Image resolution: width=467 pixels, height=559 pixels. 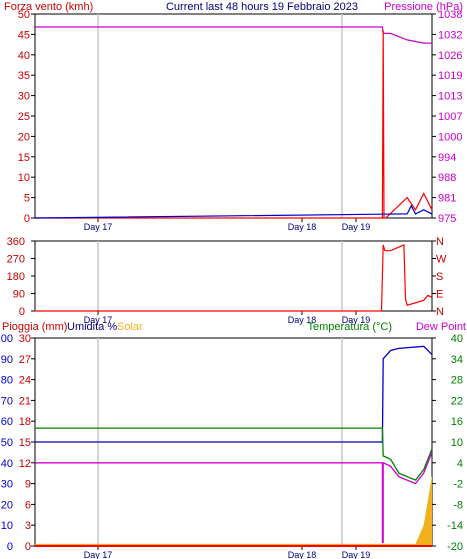 I want to click on panel-0-left-tick-label-9: 45, so click(x=24, y=35).